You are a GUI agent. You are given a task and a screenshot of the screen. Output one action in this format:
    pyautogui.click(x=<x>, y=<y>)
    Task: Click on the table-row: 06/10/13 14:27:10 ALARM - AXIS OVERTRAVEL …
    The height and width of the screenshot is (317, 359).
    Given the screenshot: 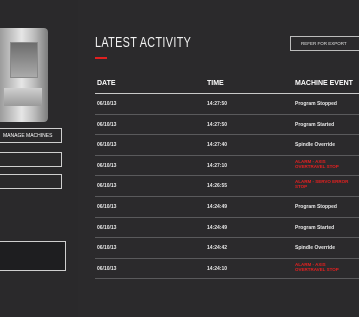 What is the action you would take?
    pyautogui.click(x=227, y=166)
    